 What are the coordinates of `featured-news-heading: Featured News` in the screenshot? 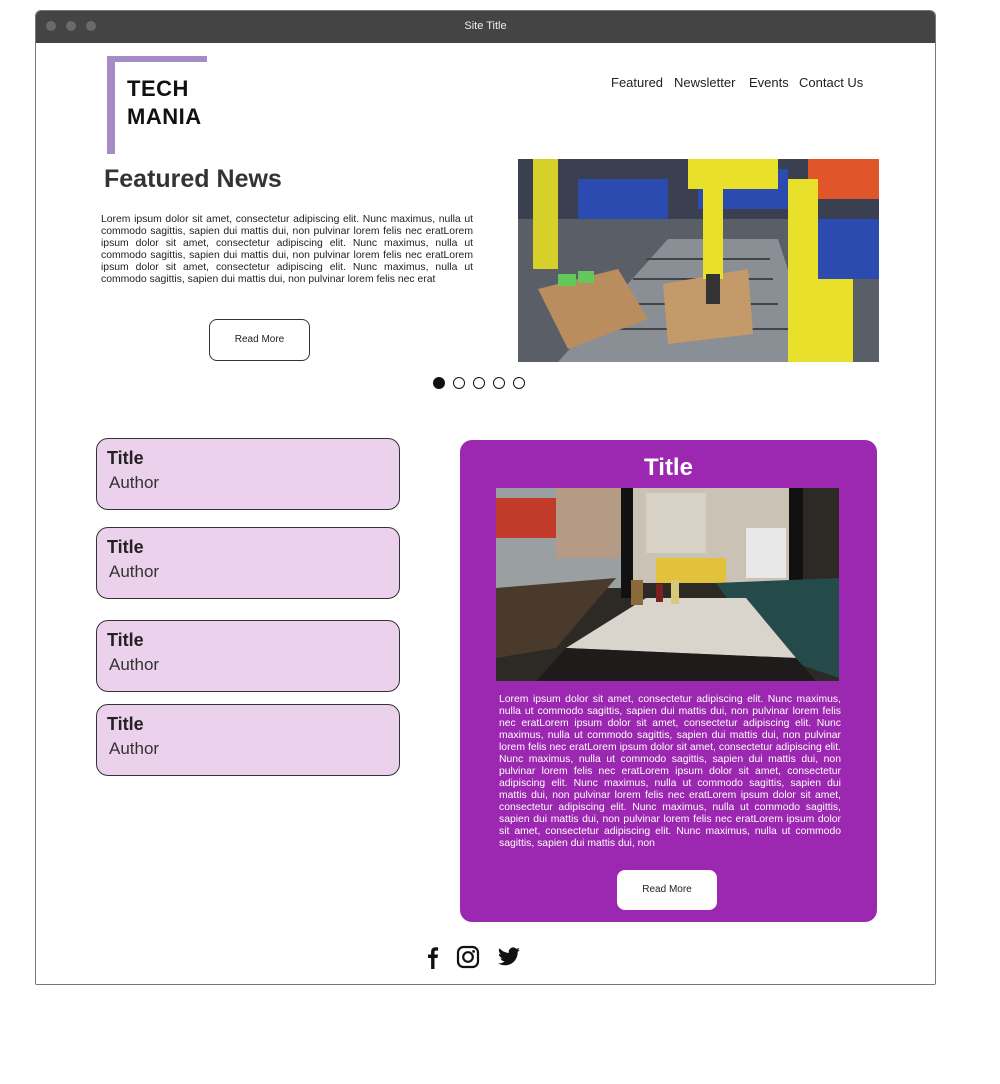 It's located at (193, 179).